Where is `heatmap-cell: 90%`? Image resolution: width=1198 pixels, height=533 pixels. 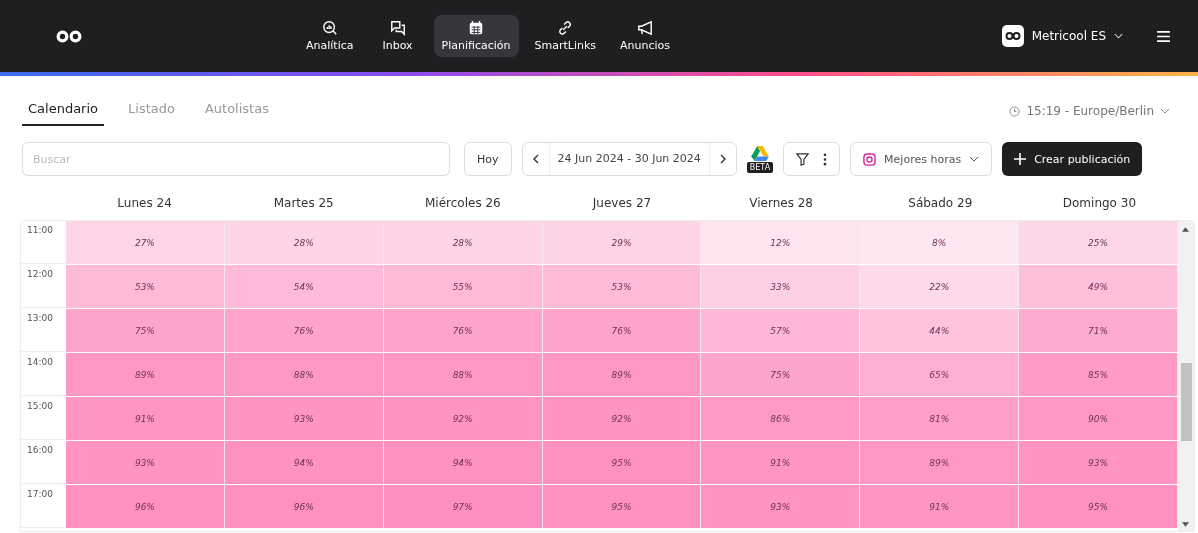
heatmap-cell: 90% is located at coordinates (1098, 418).